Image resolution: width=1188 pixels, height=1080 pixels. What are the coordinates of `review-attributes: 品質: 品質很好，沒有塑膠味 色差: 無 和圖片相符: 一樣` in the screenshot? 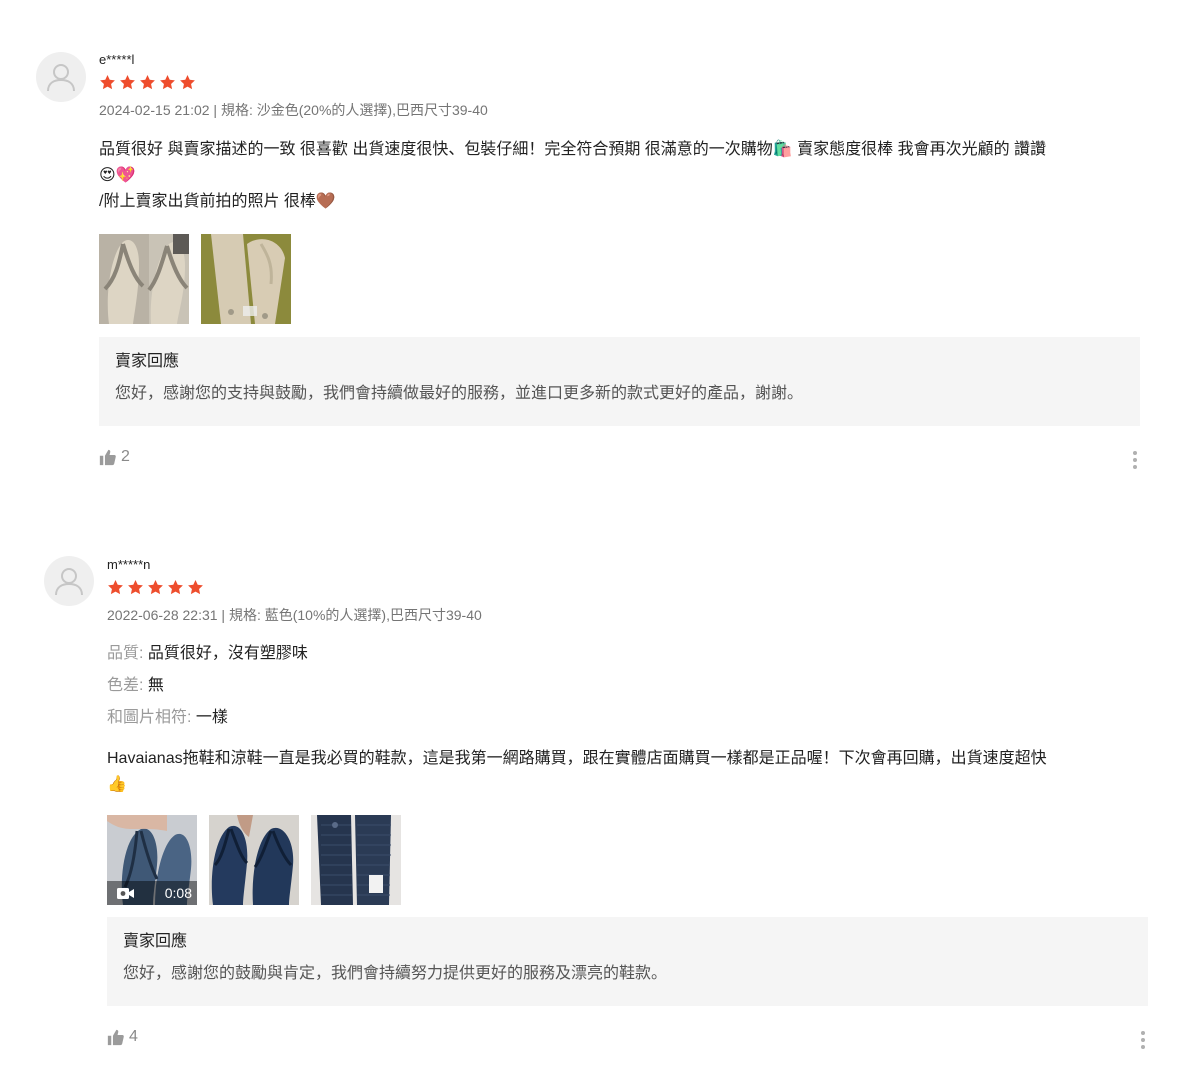 It's located at (627, 686).